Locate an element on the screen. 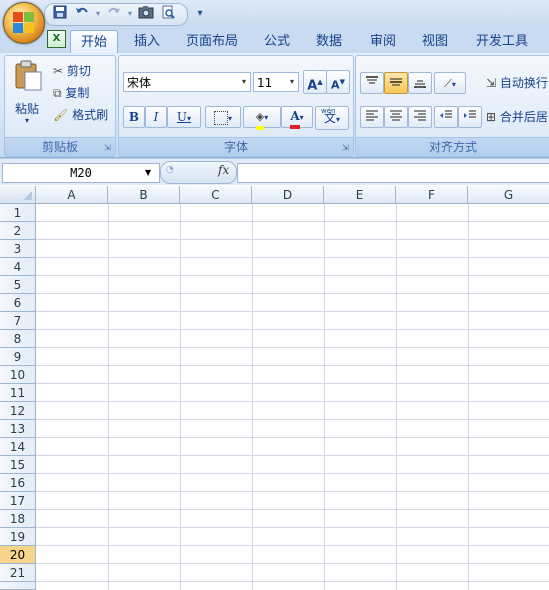 This screenshot has width=549, height=590. row-header-selected: 20 is located at coordinates (18, 555).